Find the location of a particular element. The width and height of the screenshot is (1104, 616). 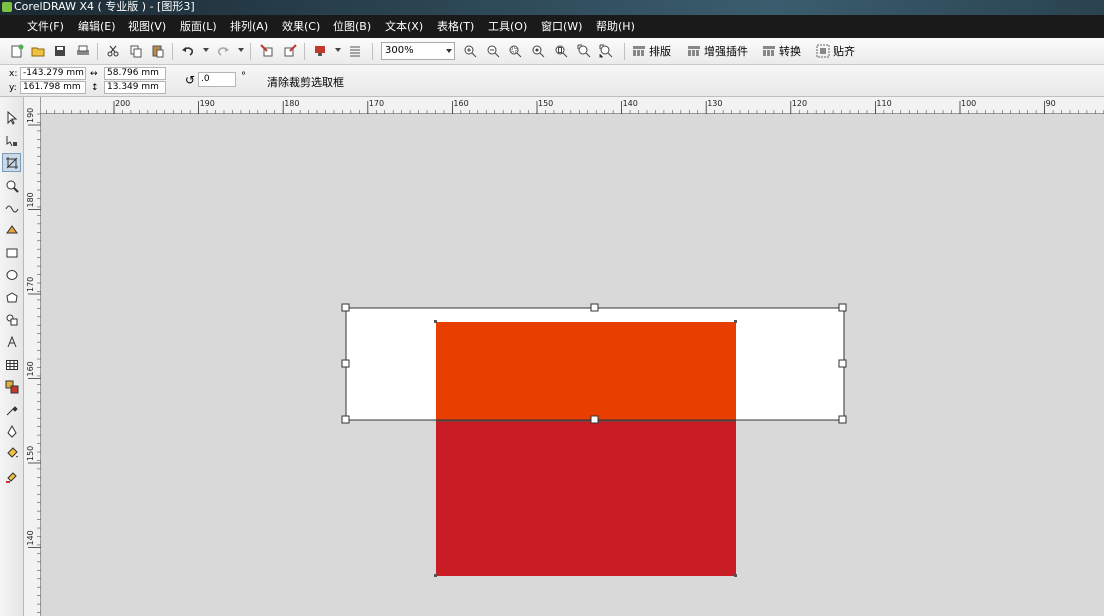

ruler-label: 150 is located at coordinates (30, 453).